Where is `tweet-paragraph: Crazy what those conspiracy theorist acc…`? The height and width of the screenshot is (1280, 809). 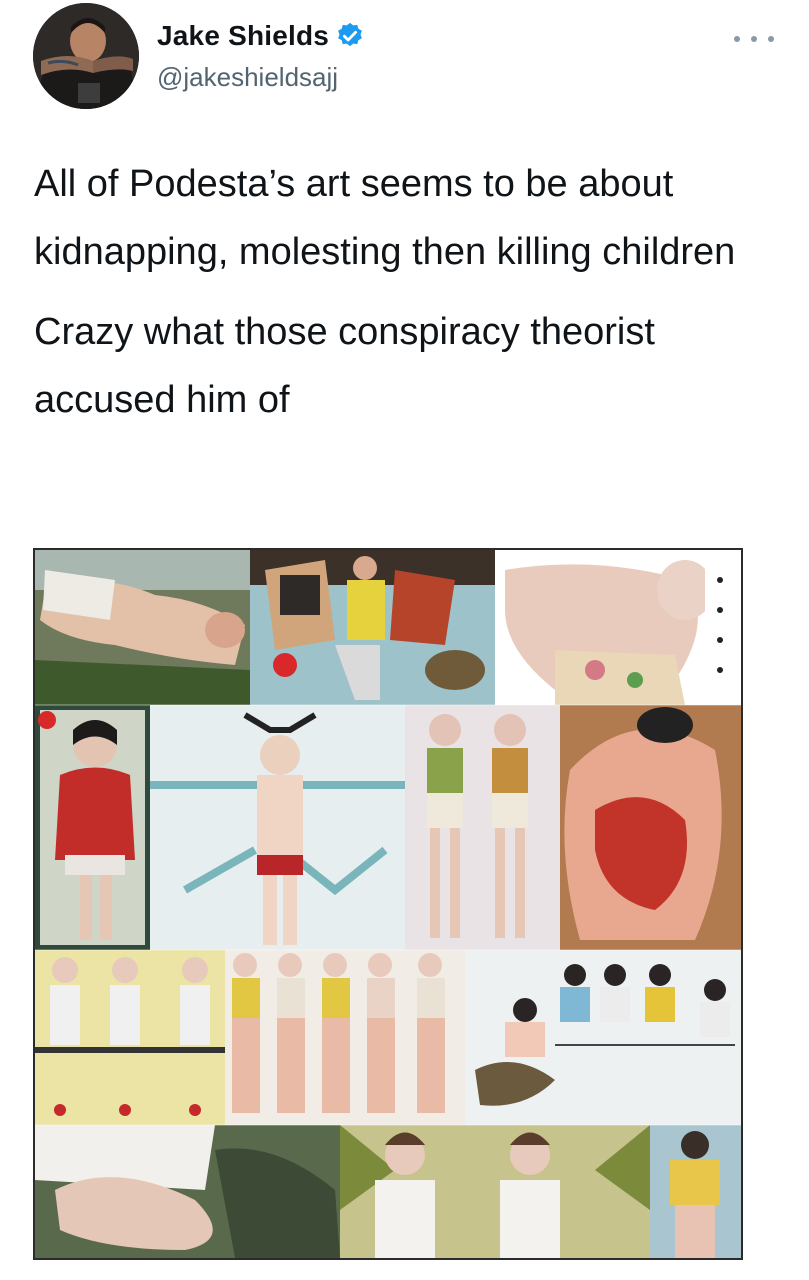 tweet-paragraph: Crazy what those conspiracy theorist acc… is located at coordinates (344, 366).